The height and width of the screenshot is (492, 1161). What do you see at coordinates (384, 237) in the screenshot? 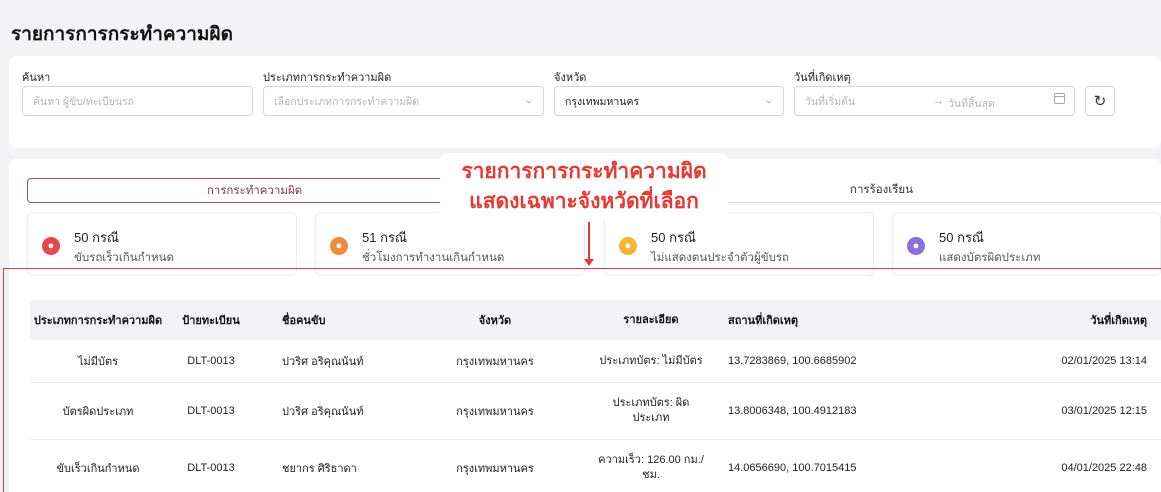
I see `stat-count: 51 กรณี` at bounding box center [384, 237].